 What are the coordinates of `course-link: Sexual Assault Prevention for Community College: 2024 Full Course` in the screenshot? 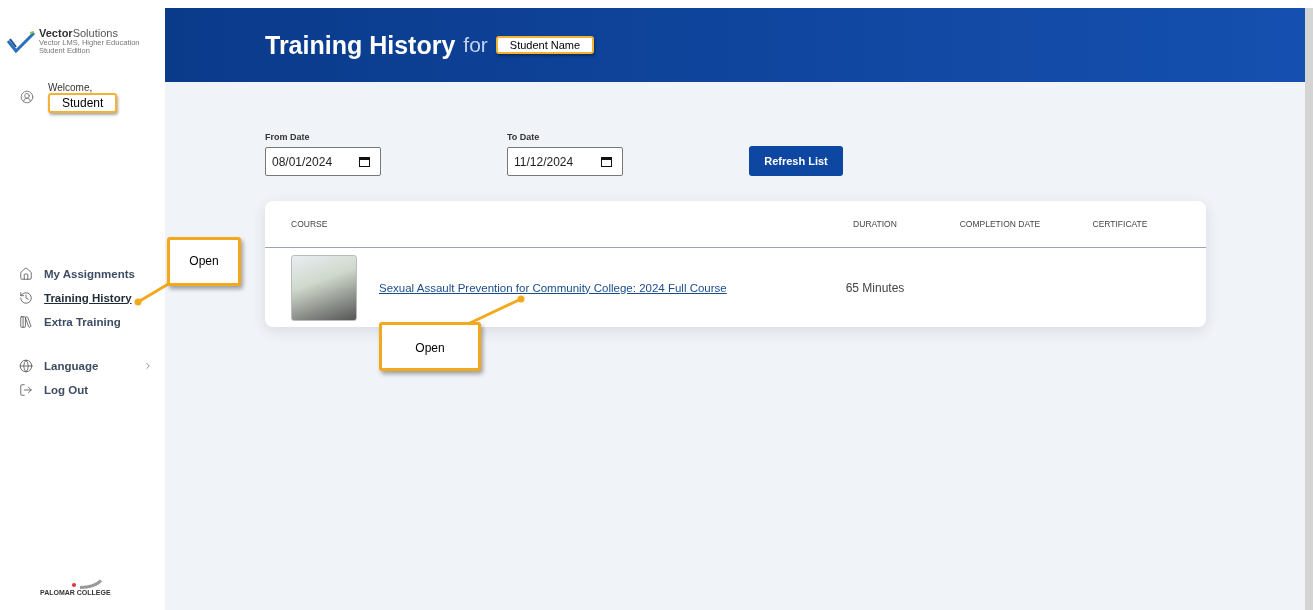 It's located at (553, 287).